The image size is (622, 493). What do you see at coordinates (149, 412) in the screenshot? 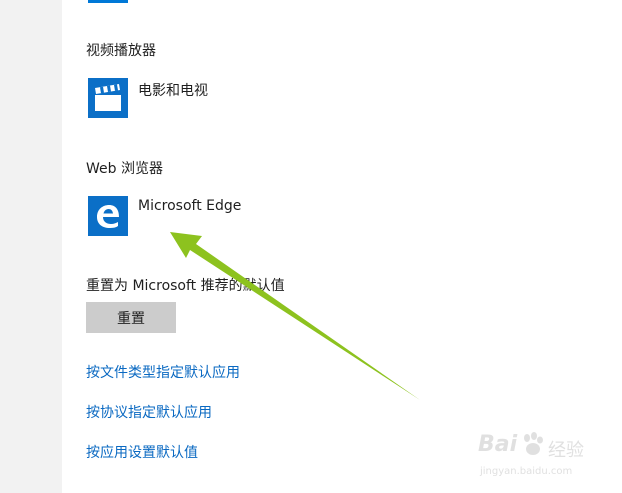
I see `choose-defaults-by-protocol-link: 按协议指定默认应用` at bounding box center [149, 412].